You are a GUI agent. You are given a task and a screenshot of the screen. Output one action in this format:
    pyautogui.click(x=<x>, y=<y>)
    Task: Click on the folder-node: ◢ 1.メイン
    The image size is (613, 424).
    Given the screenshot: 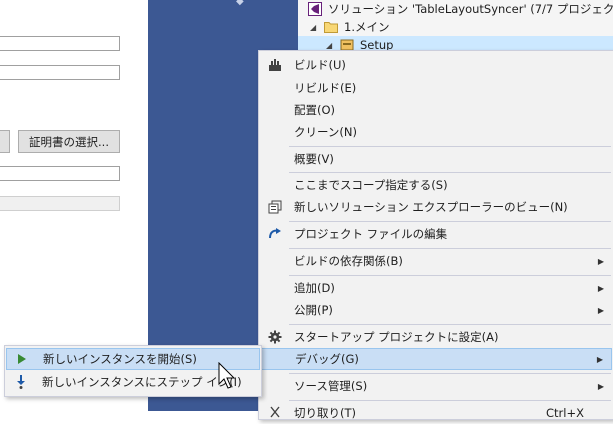 What is the action you would take?
    pyautogui.click(x=349, y=27)
    